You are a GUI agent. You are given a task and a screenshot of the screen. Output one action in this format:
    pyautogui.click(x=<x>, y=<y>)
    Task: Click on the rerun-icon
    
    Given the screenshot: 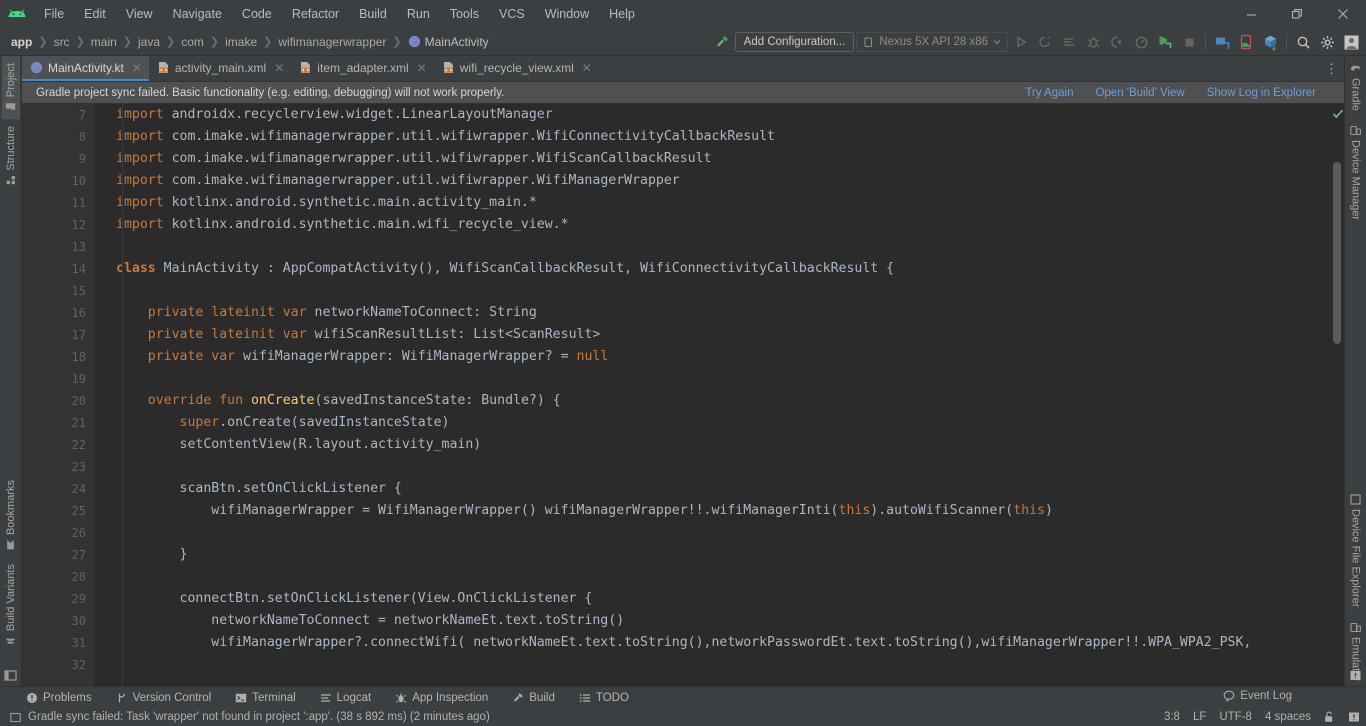 What is the action you would take?
    pyautogui.click(x=1045, y=42)
    